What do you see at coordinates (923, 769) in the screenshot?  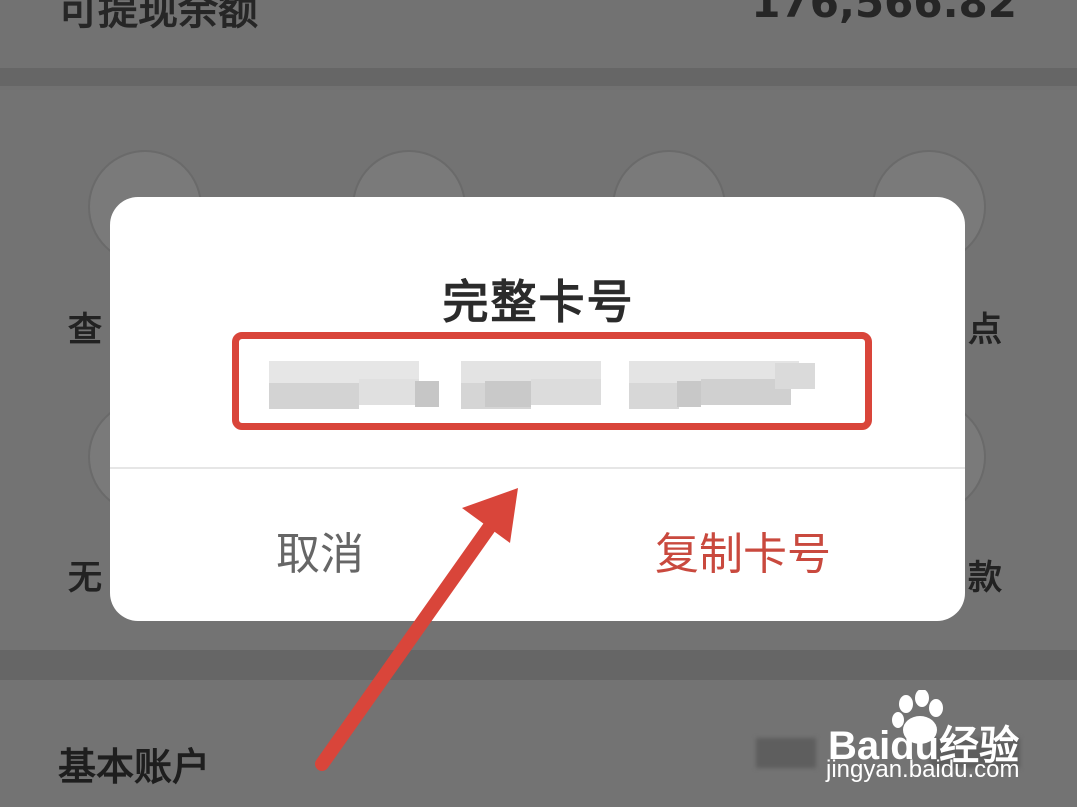 I see `watermark-url: jingyan.baidu.com` at bounding box center [923, 769].